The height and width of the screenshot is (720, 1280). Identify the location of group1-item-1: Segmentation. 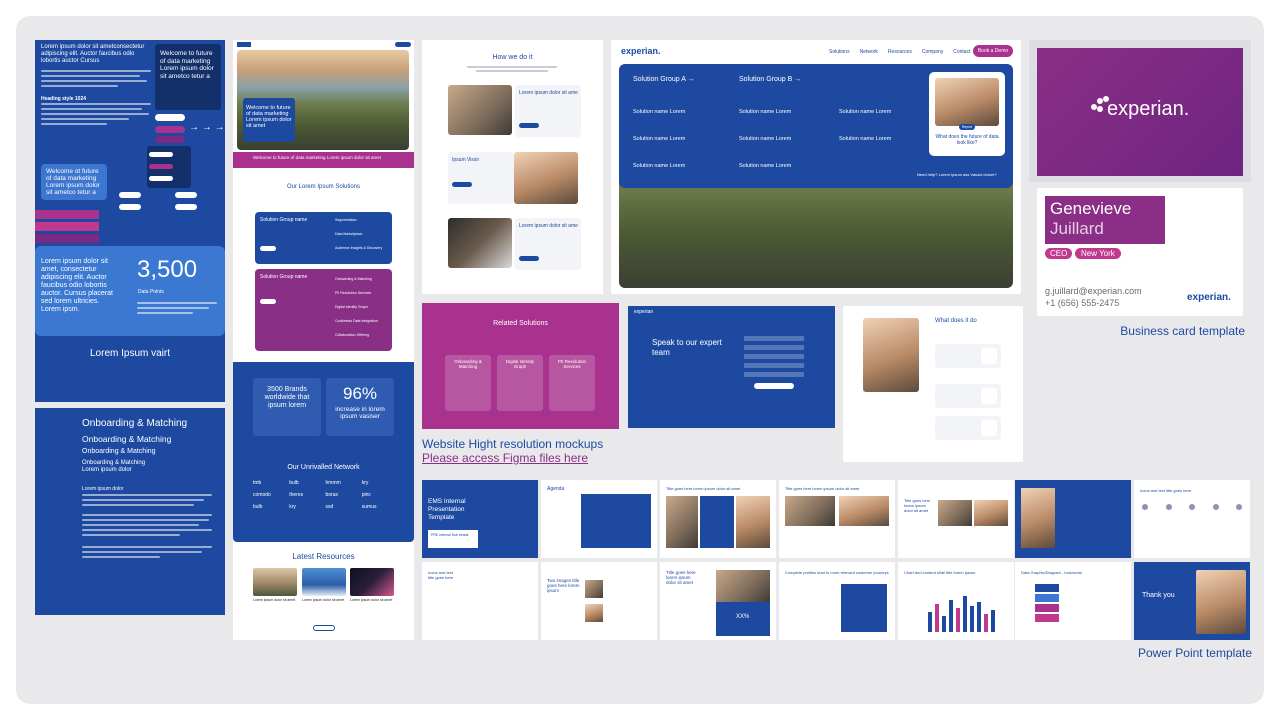
(346, 220).